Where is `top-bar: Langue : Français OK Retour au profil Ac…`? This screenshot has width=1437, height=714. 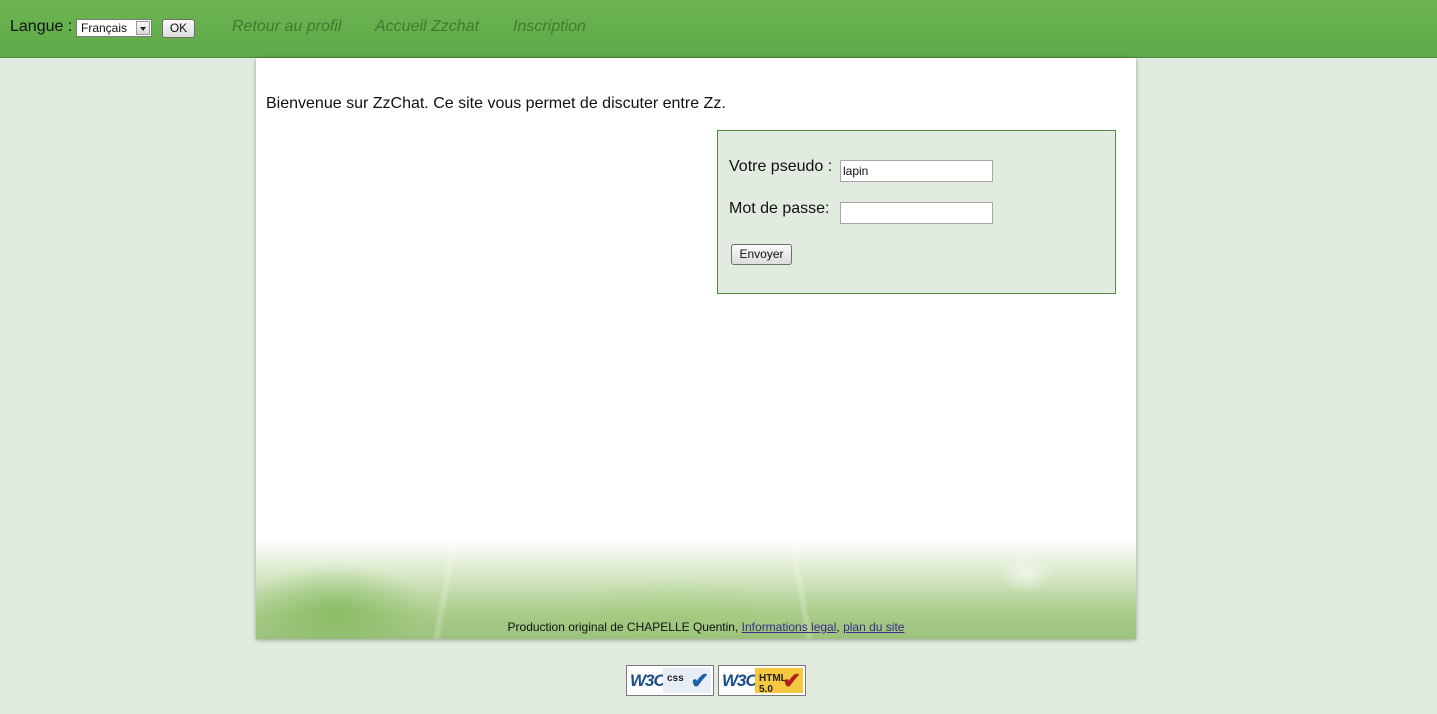 top-bar: Langue : Français OK Retour au profil Ac… is located at coordinates (718, 29).